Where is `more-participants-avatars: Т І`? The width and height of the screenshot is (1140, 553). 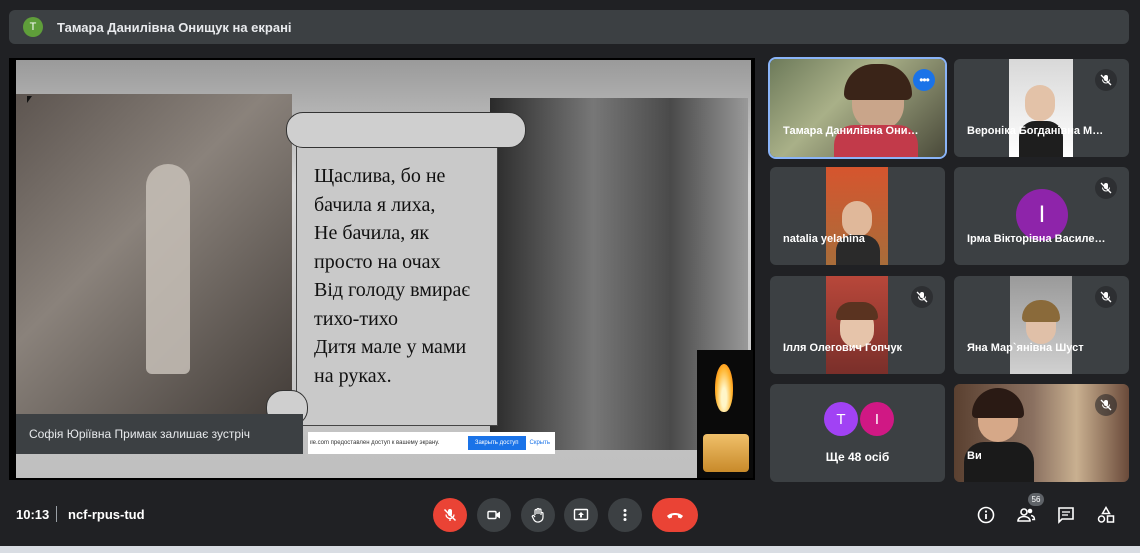
more-participants-avatars: Т І is located at coordinates (859, 419).